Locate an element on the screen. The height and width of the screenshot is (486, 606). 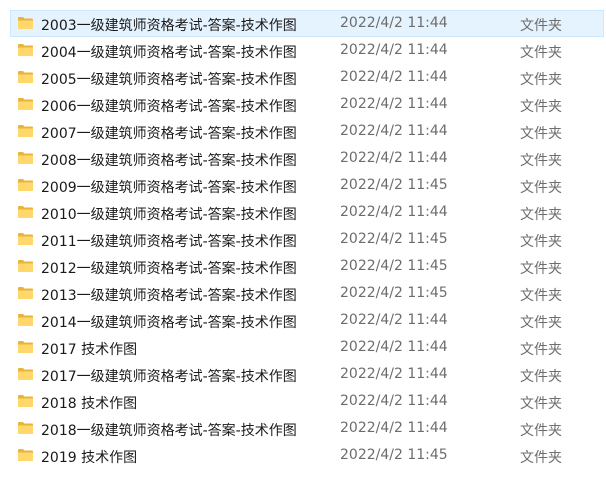
file-row: 2013一级建筑师资格考试-答案-技术作图 2022/4/2 11:45 文件夹 is located at coordinates (307, 293).